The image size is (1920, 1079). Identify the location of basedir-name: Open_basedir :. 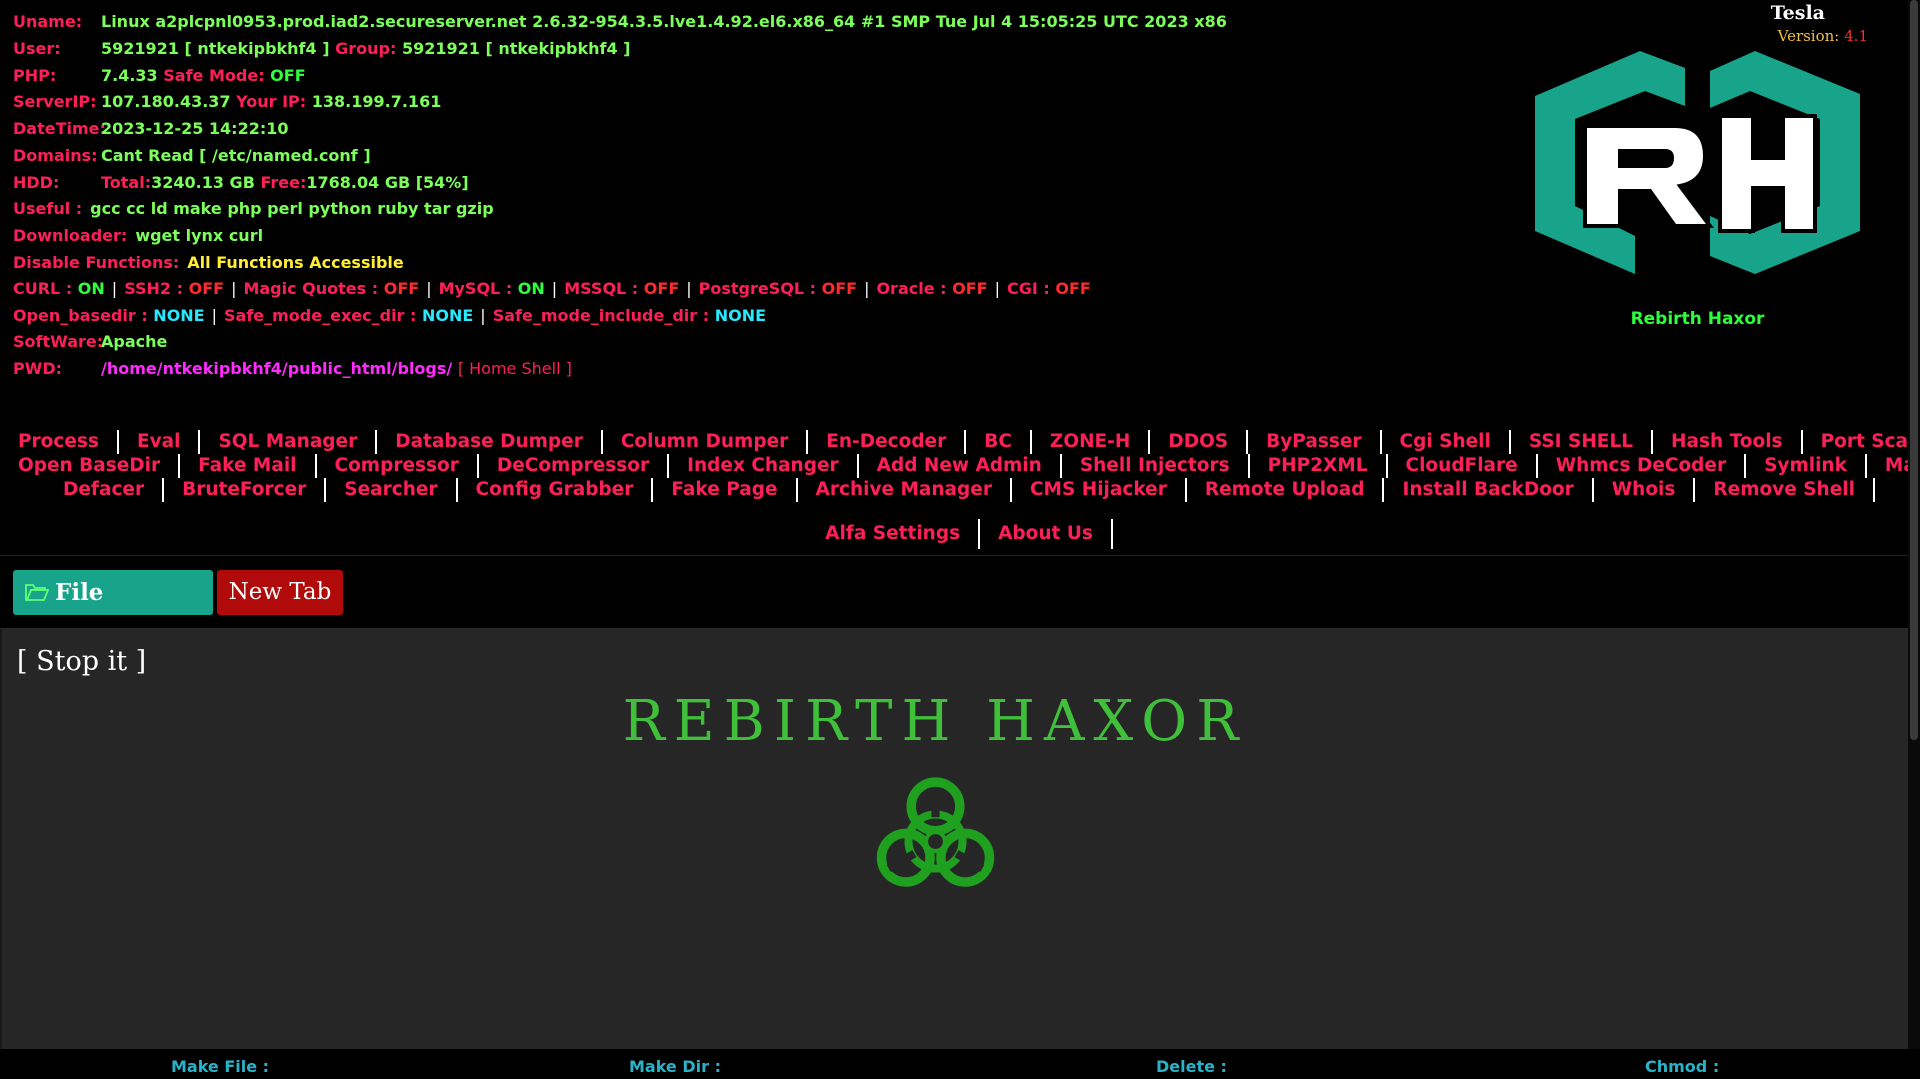
(80, 315).